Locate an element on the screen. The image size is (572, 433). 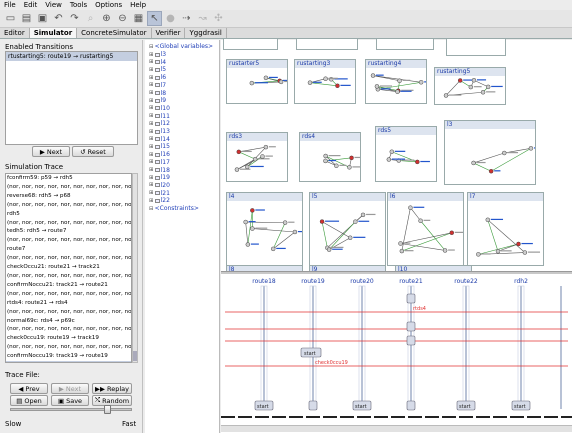
template-cell-rds4: rds4 is located at coordinates (330, 157).